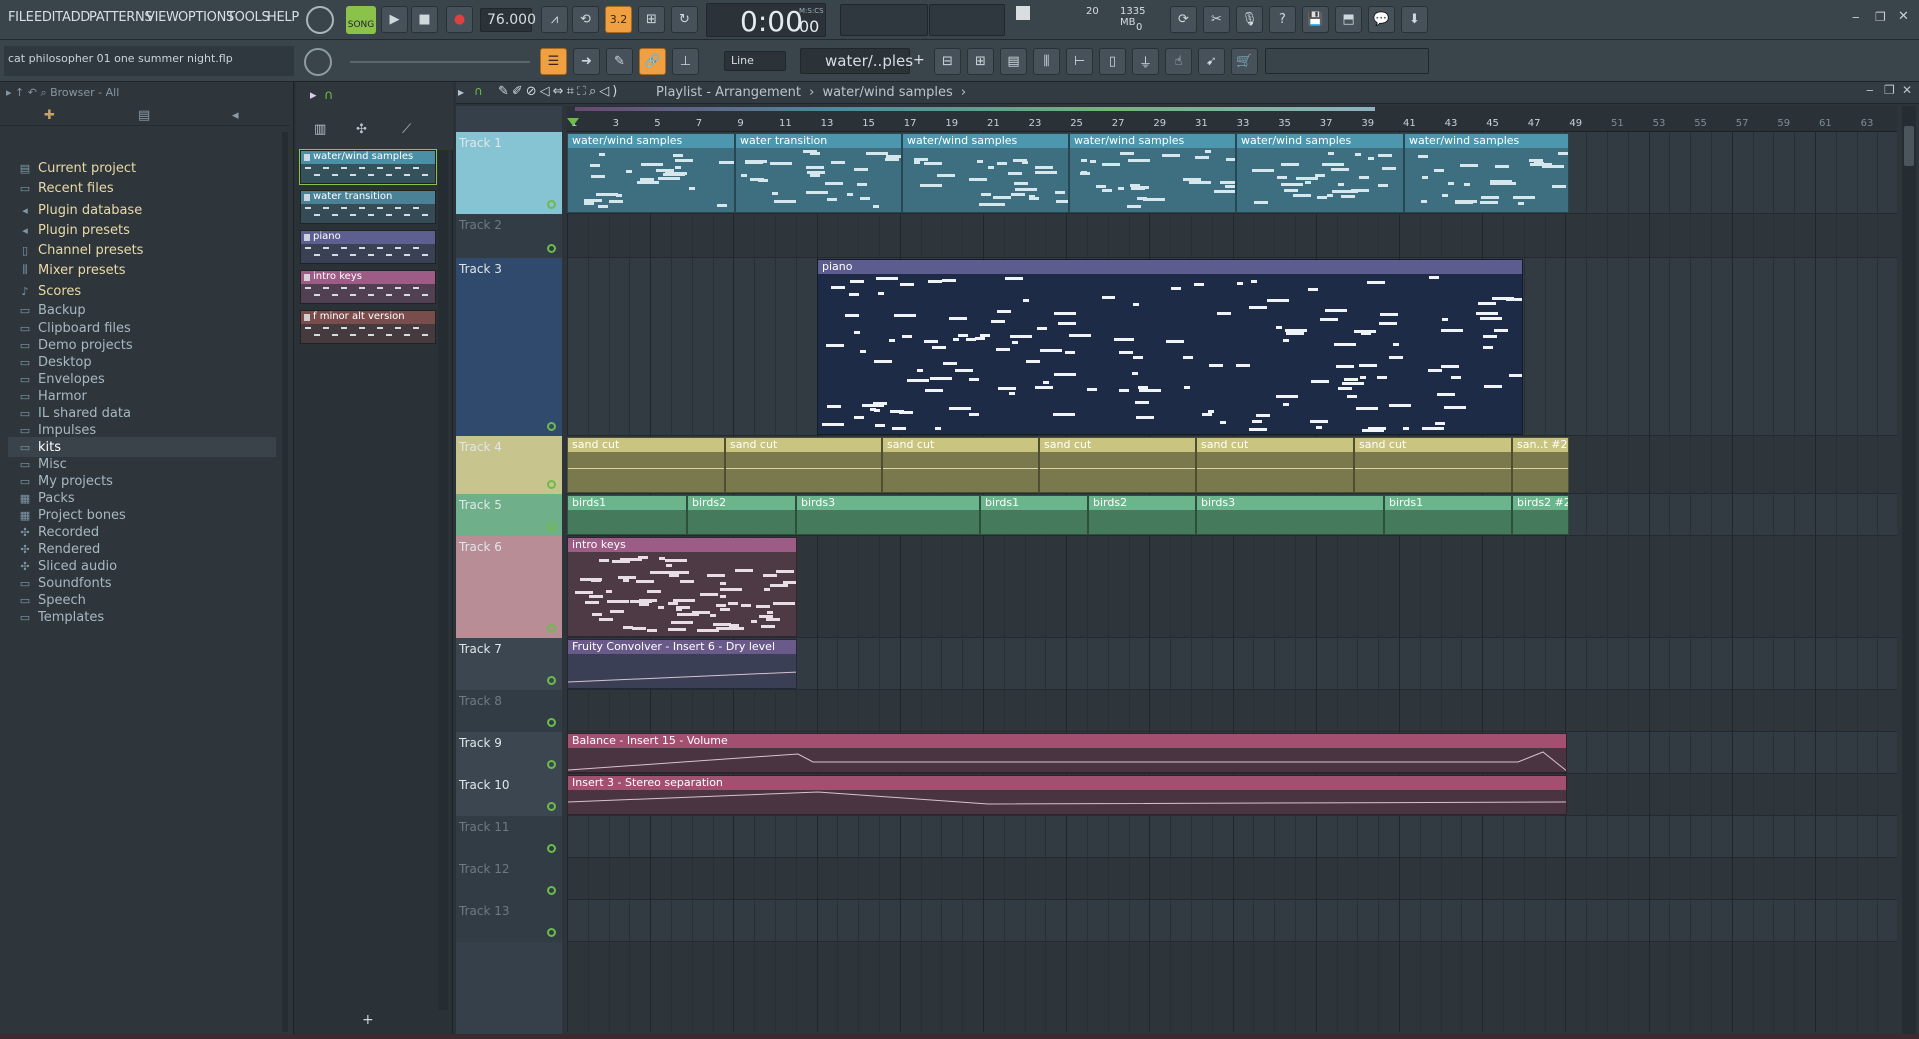 The width and height of the screenshot is (1919, 1039). I want to click on browser-tab-all-icon: ✚, so click(49, 115).